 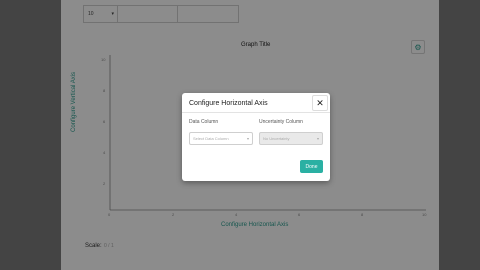 What do you see at coordinates (256, 112) in the screenshot?
I see `divider` at bounding box center [256, 112].